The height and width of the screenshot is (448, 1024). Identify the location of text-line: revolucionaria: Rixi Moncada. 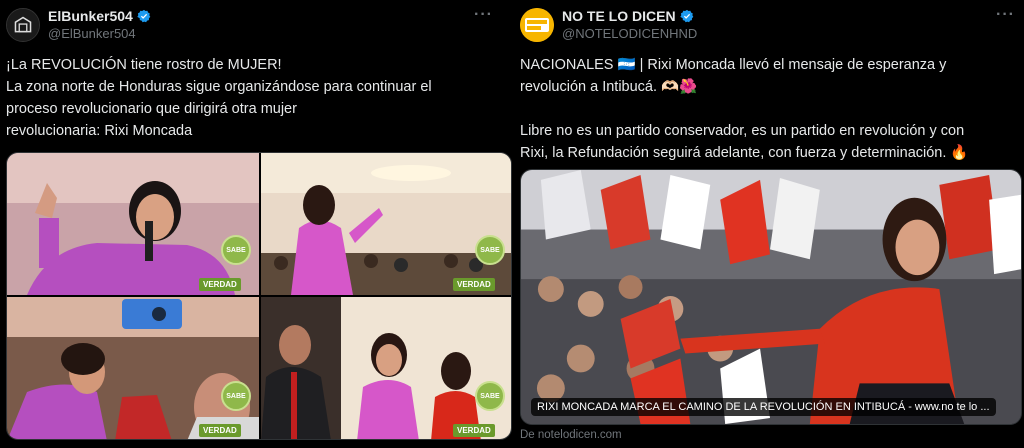
(99, 131).